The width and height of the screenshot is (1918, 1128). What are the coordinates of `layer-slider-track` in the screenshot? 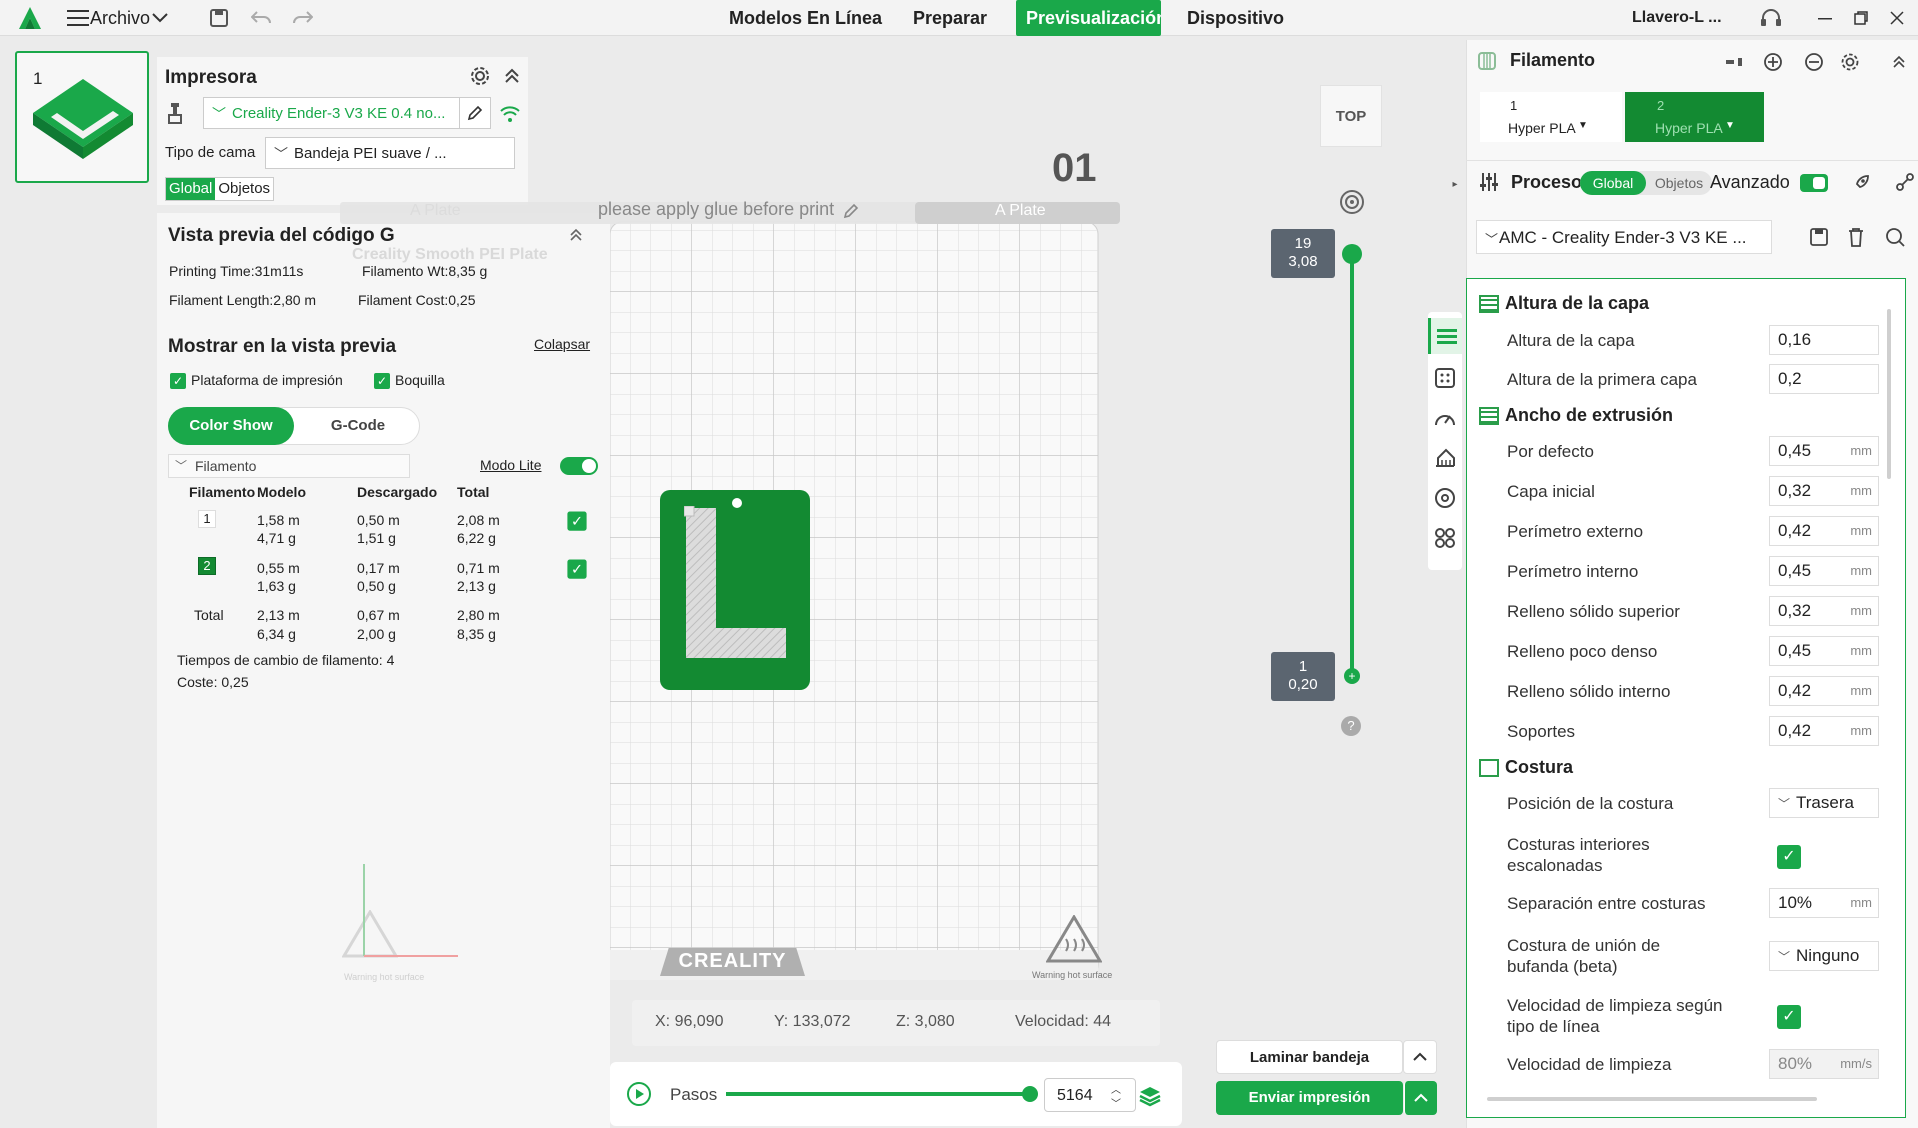 It's located at (1352, 465).